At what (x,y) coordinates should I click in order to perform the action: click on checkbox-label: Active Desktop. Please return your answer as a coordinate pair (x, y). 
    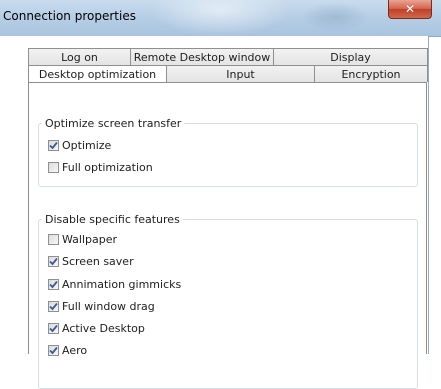
    Looking at the image, I should click on (103, 328).